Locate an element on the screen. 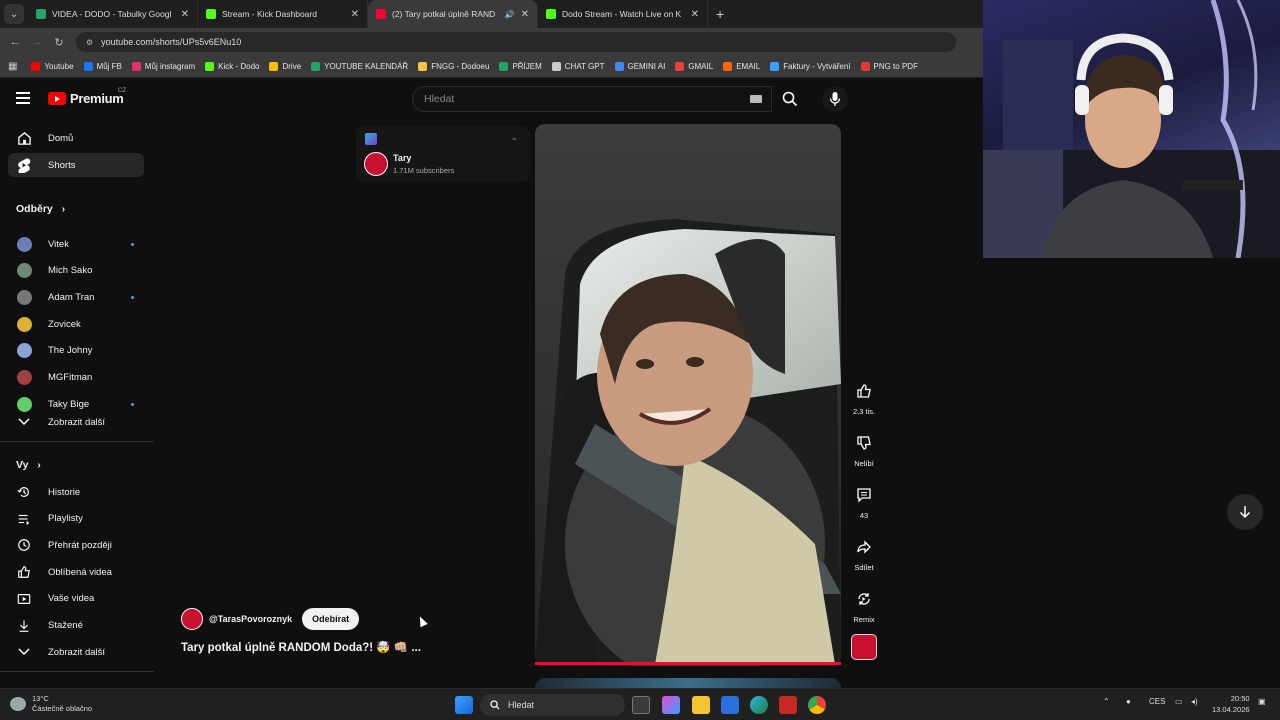 The image size is (1280, 720). sidebar-item-subscription: MGFitman is located at coordinates (76, 378).